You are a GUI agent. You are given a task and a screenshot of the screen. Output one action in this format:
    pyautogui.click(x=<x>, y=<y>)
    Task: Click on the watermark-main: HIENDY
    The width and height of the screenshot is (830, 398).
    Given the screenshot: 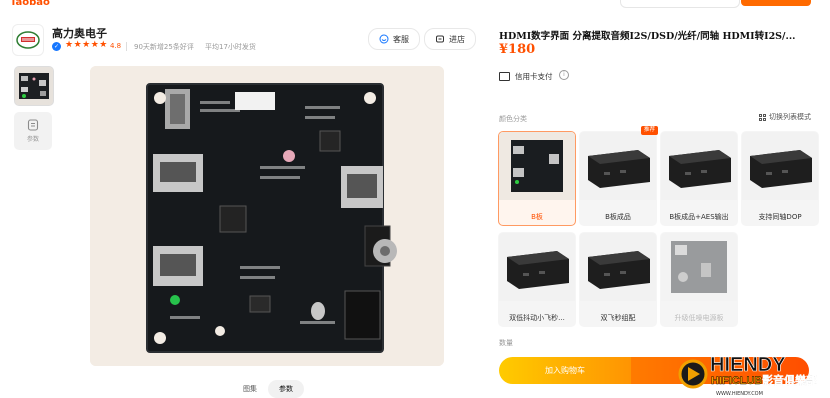 What is the action you would take?
    pyautogui.click(x=748, y=365)
    